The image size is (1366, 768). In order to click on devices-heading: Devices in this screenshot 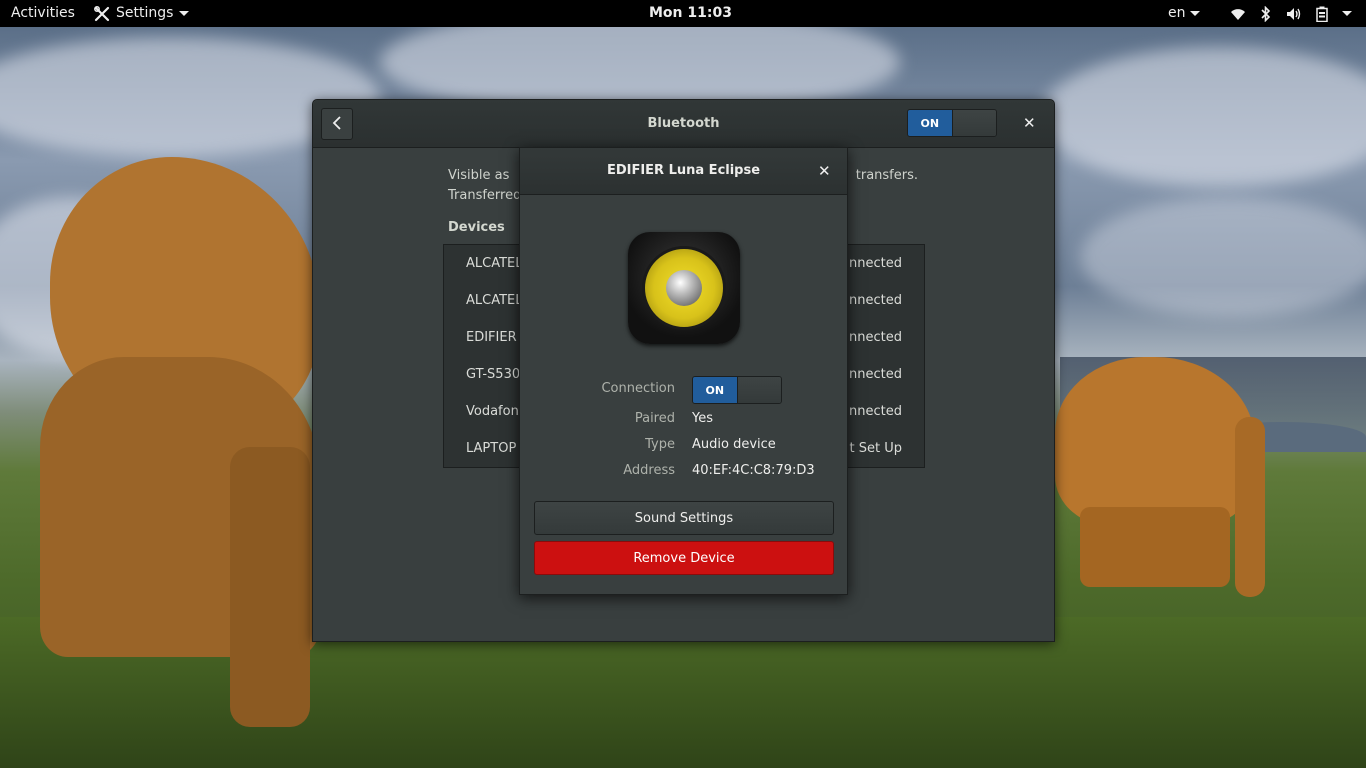, I will do `click(476, 227)`.